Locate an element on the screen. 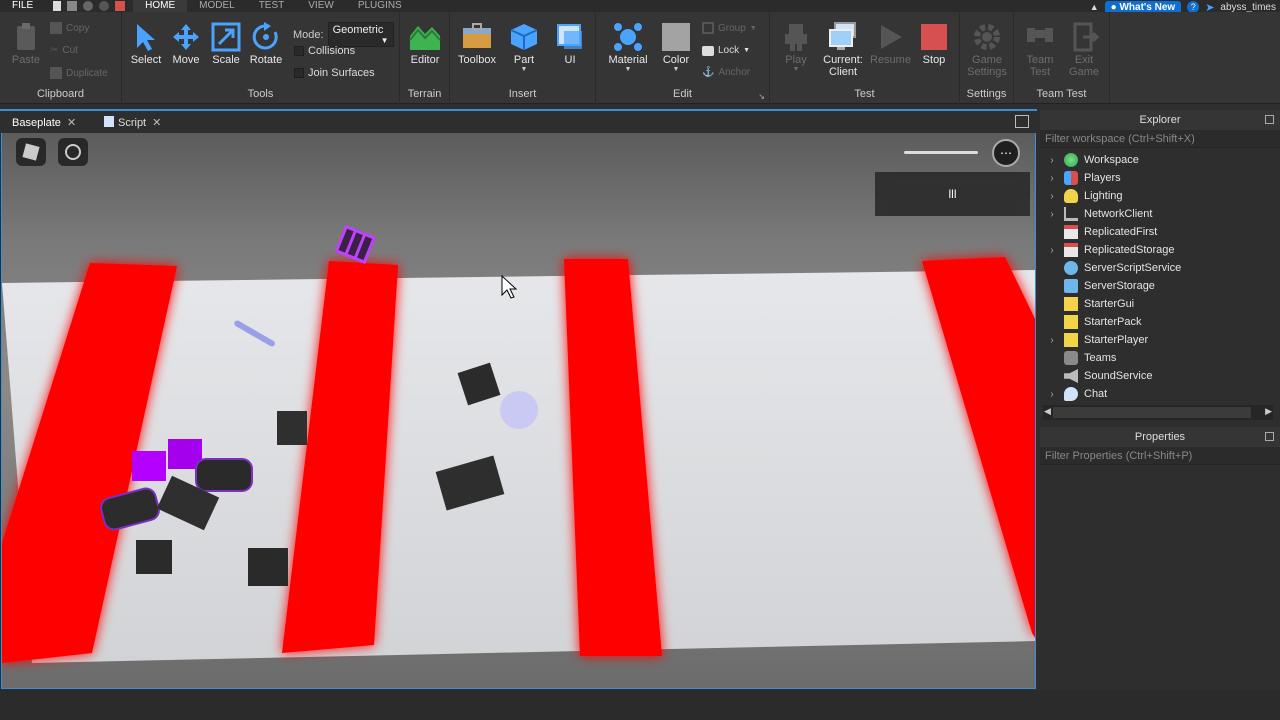  tree-item-lighting: › Lighting is located at coordinates (1160, 196).